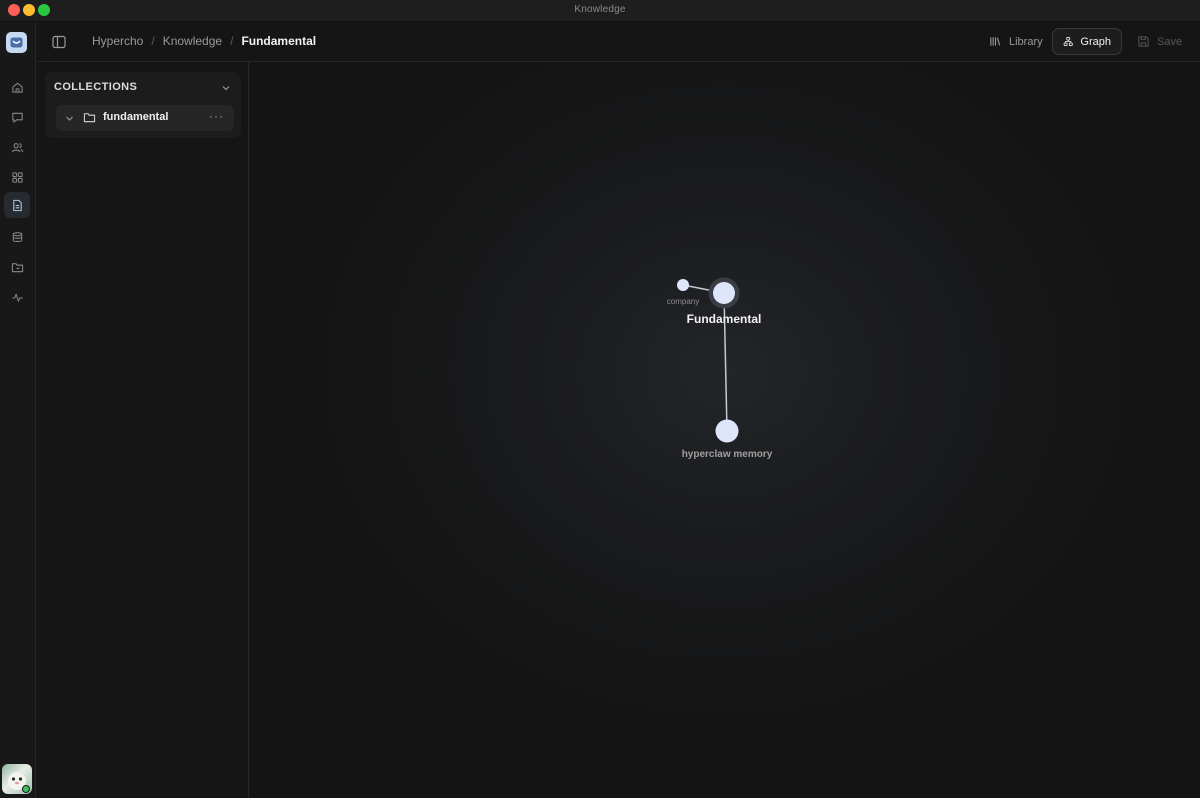  I want to click on save-label: Save, so click(1170, 41).